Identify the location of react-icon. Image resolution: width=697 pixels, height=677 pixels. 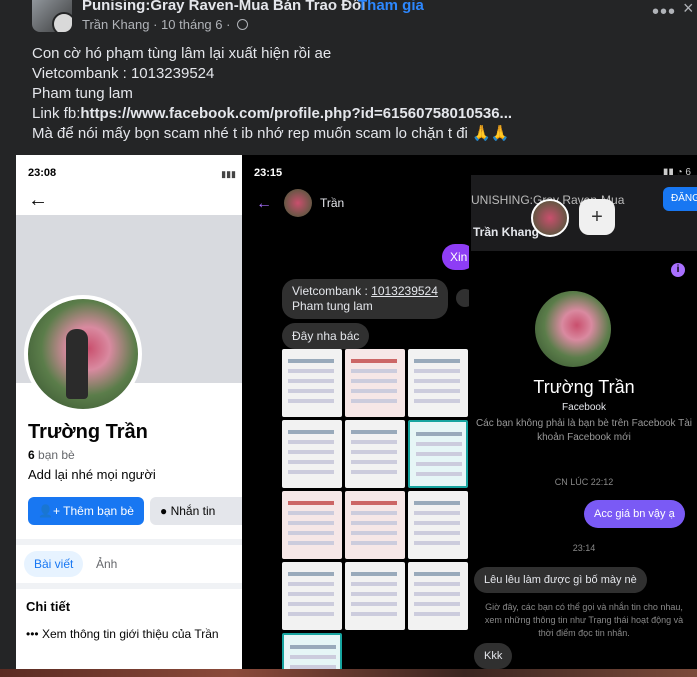
(462, 298).